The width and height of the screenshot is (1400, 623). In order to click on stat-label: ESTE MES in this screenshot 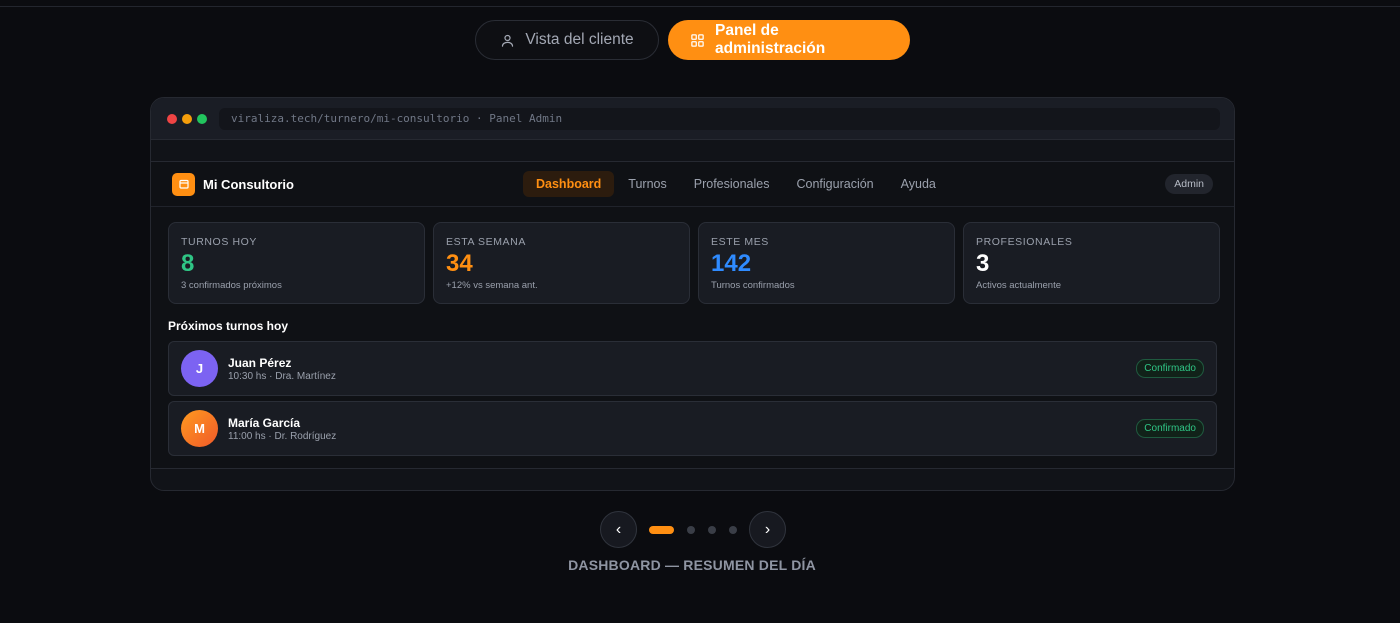, I will do `click(740, 242)`.